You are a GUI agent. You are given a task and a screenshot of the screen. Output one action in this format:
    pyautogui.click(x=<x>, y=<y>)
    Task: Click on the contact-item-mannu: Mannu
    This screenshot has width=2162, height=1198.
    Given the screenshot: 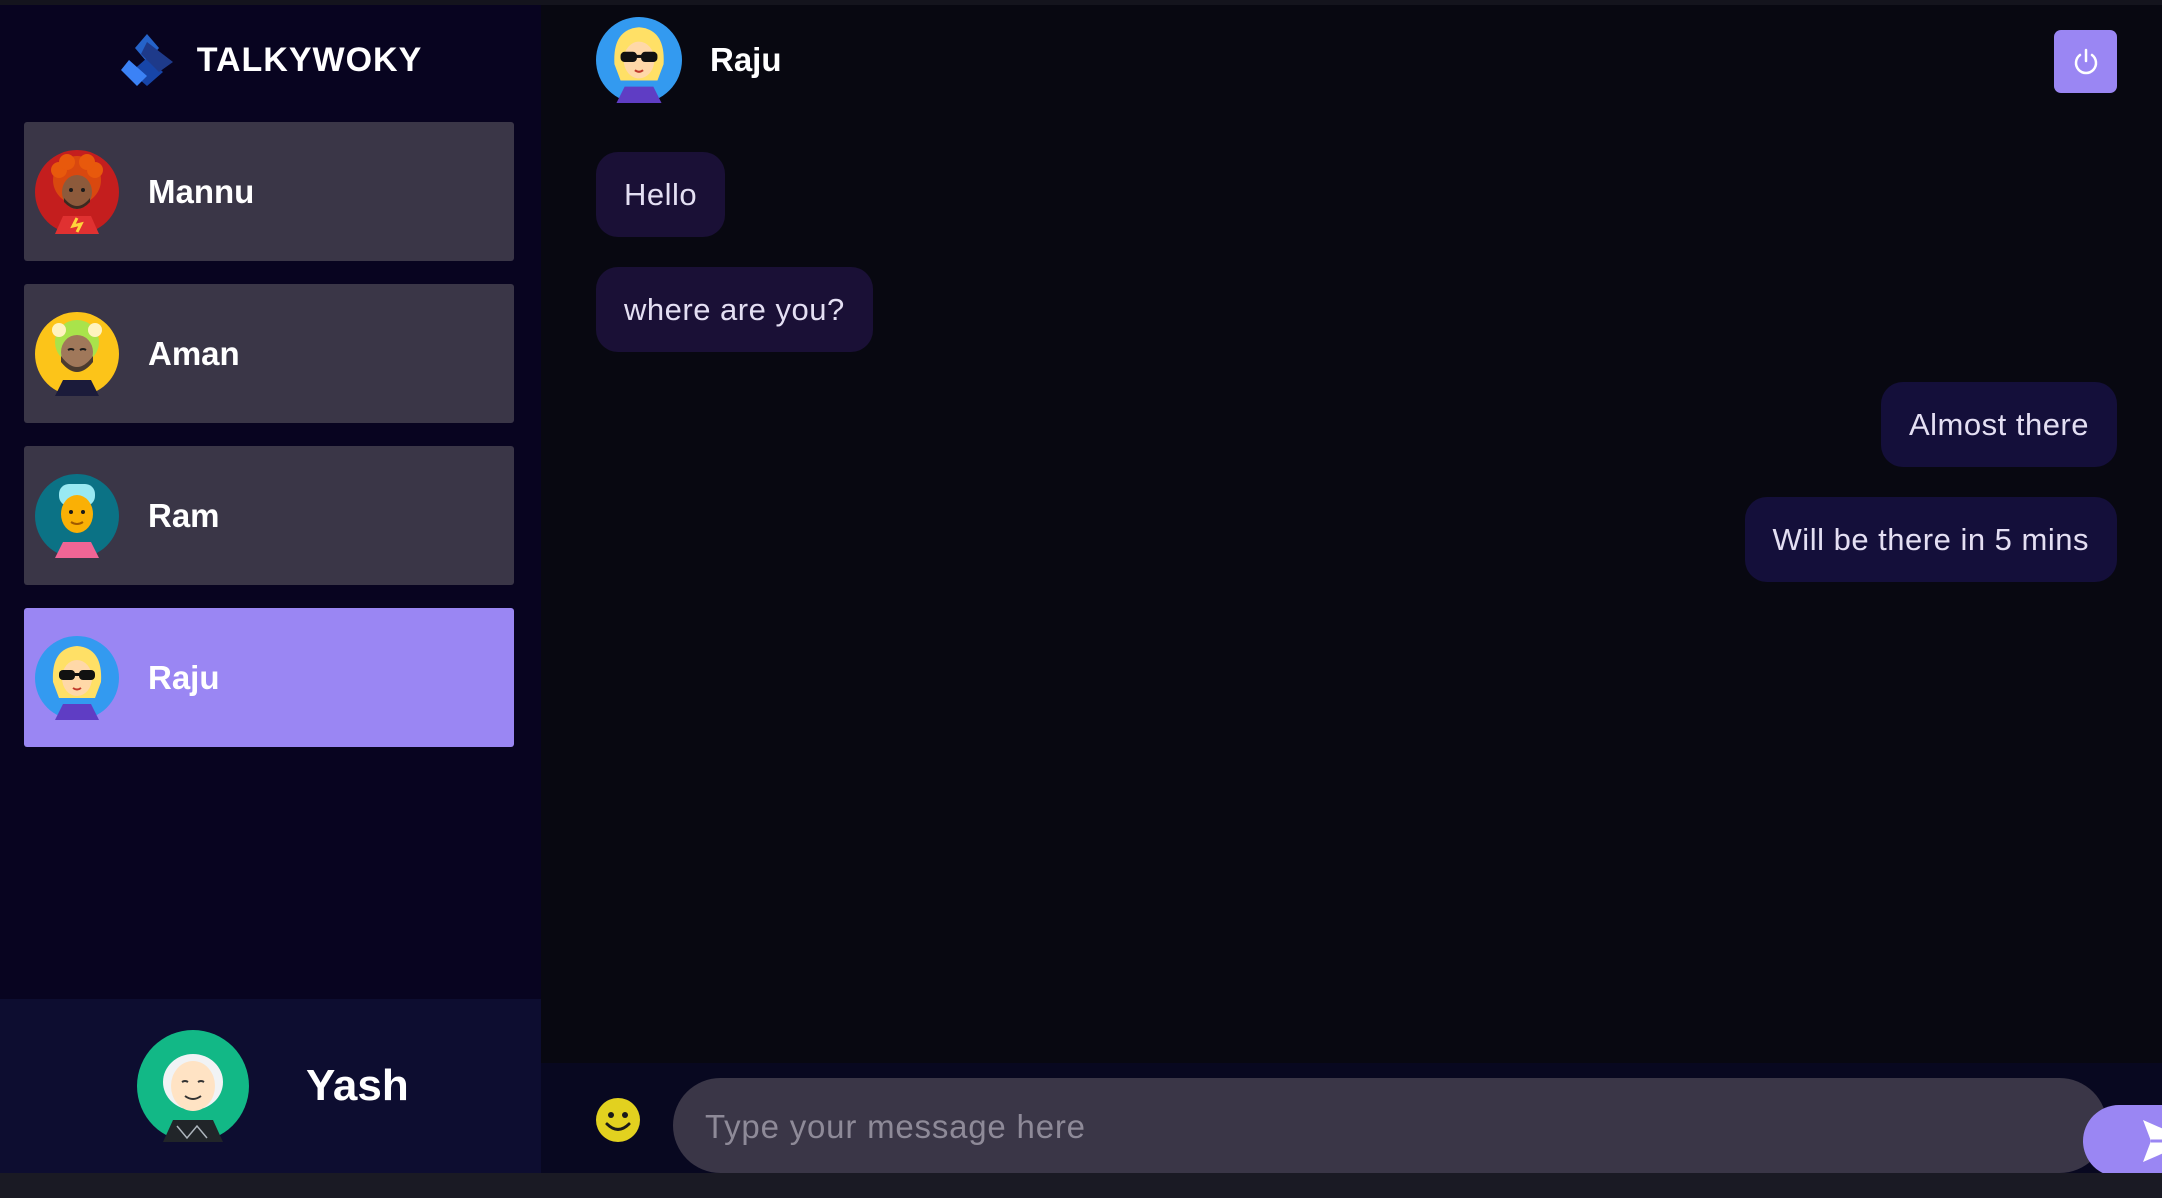 What is the action you would take?
    pyautogui.click(x=269, y=191)
    